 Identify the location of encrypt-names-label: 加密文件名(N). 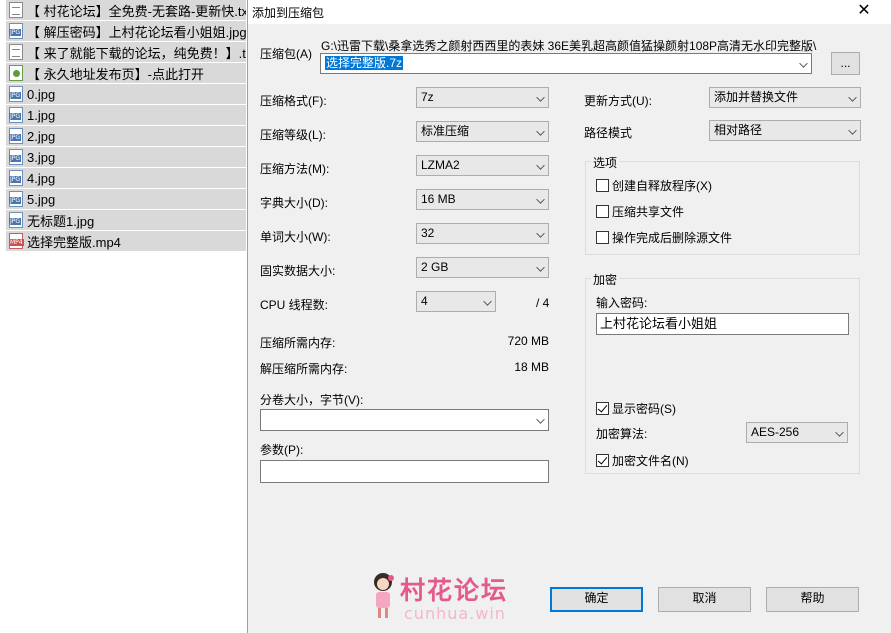
(650, 461).